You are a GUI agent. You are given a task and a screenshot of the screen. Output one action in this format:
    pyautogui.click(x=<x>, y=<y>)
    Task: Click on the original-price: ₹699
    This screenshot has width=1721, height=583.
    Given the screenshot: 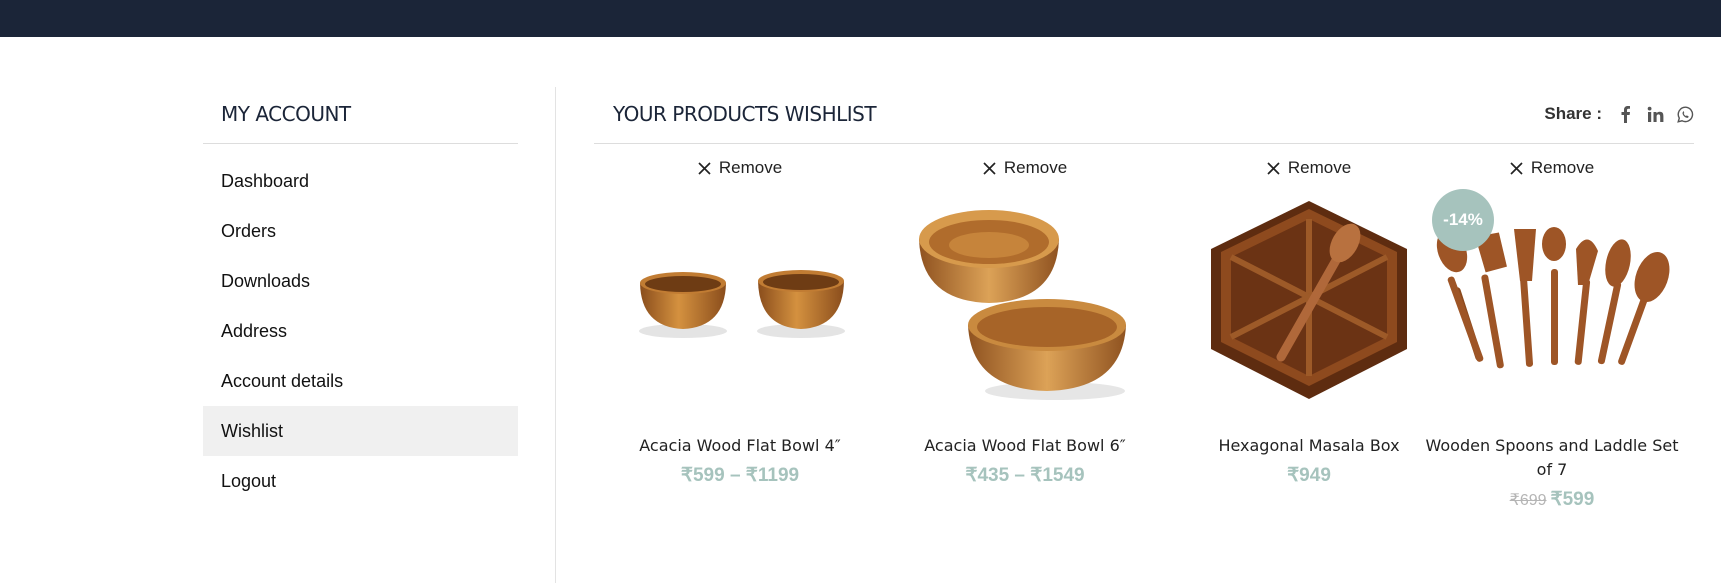 What is the action you would take?
    pyautogui.click(x=1528, y=500)
    